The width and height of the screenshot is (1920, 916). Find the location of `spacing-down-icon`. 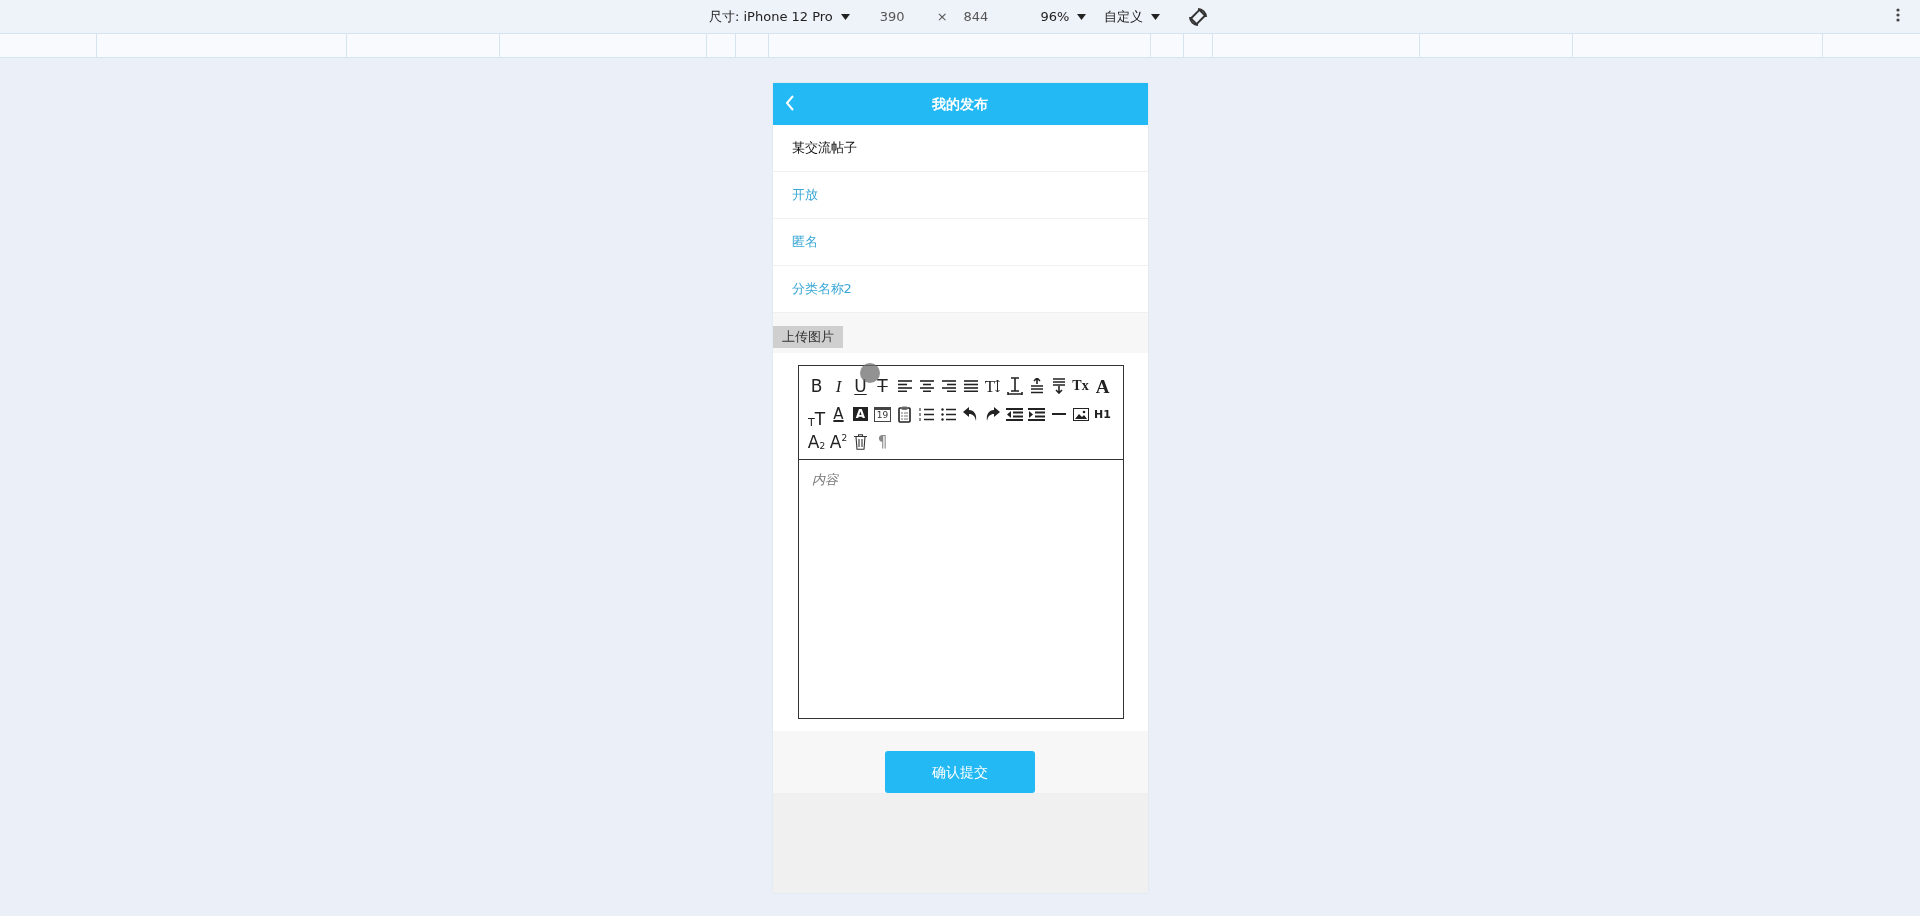

spacing-down-icon is located at coordinates (1058, 386).